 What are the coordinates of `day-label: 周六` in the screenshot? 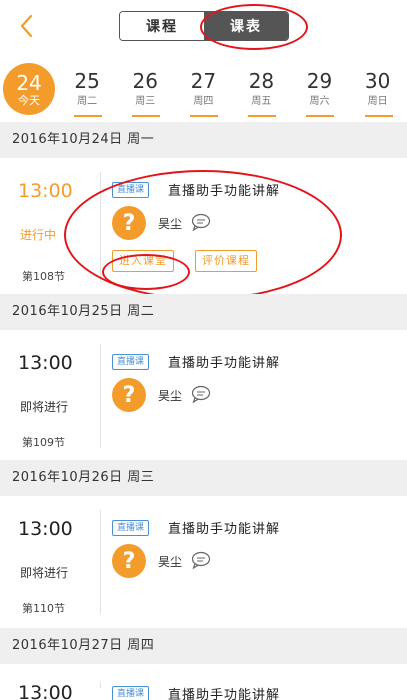 It's located at (319, 101).